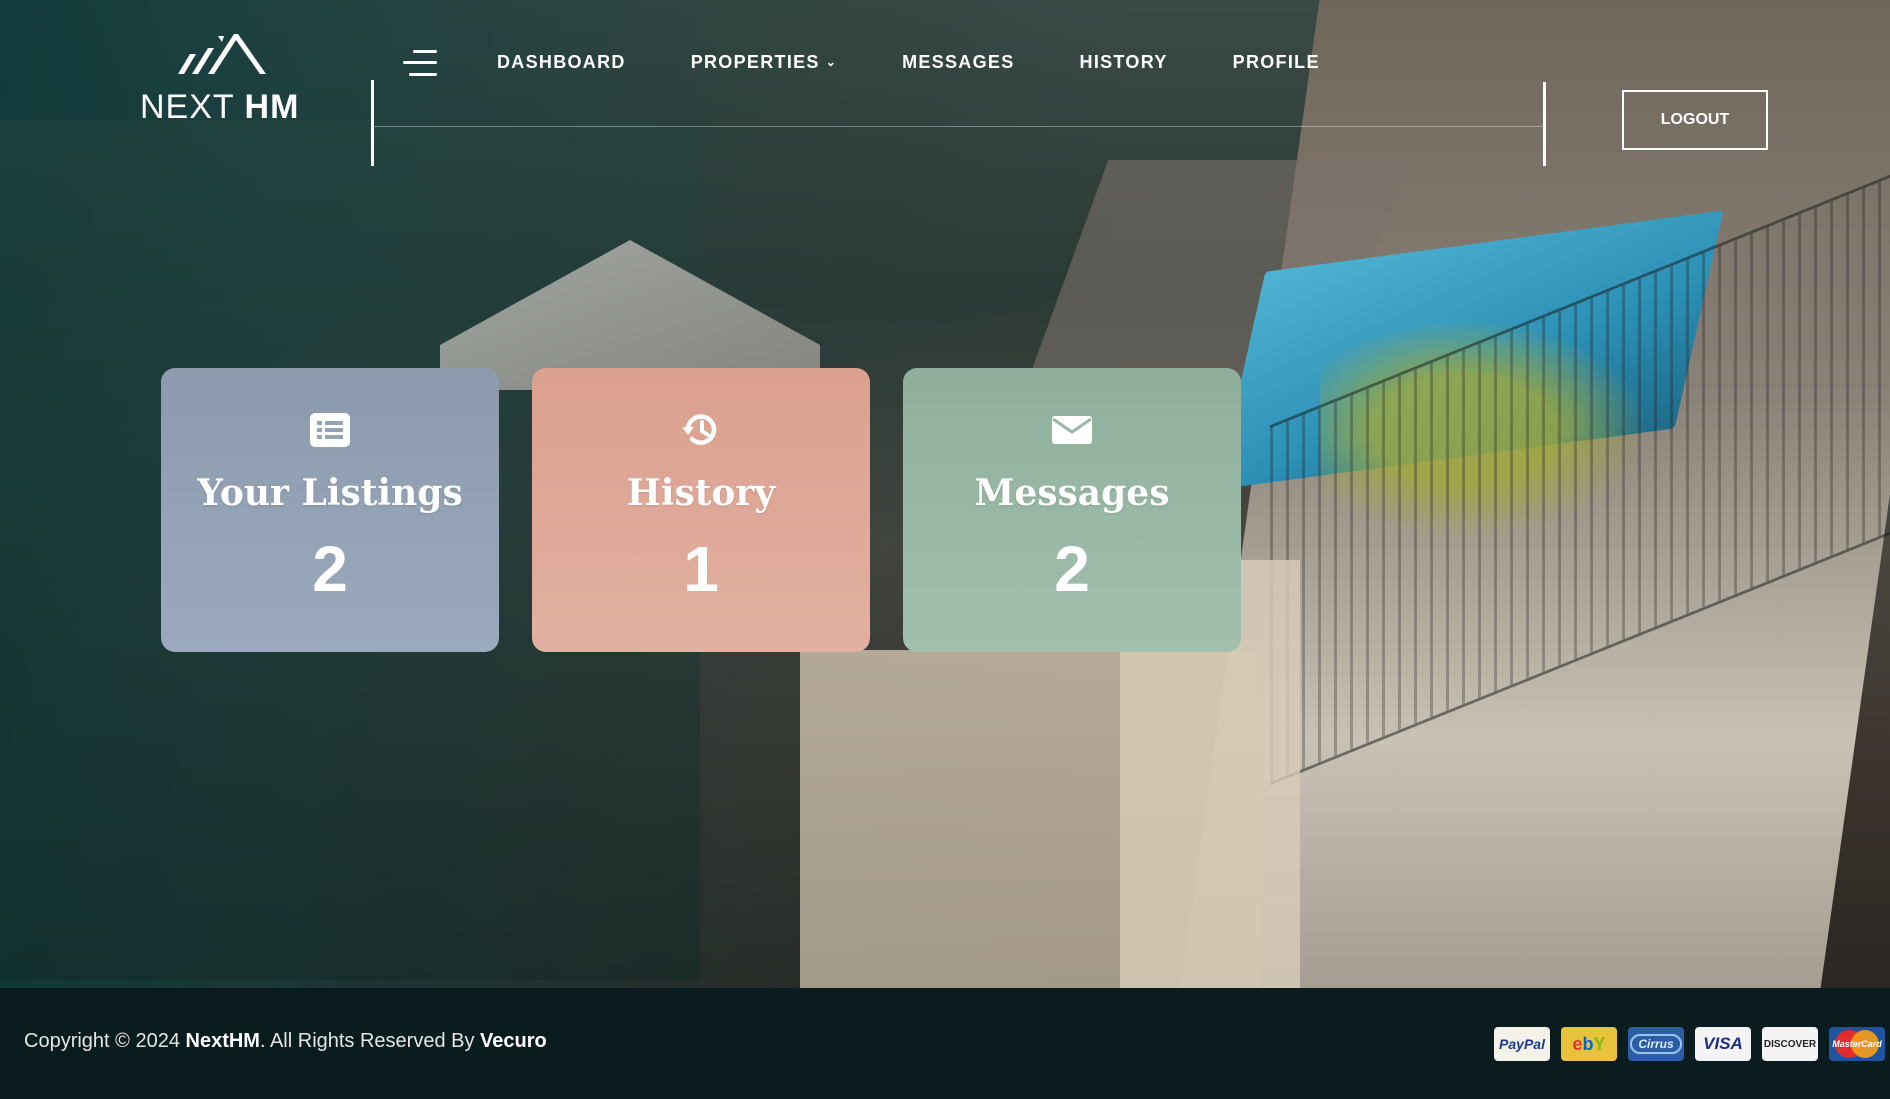  Describe the element at coordinates (1589, 1044) in the screenshot. I see `ebay-icon: ebY` at that location.